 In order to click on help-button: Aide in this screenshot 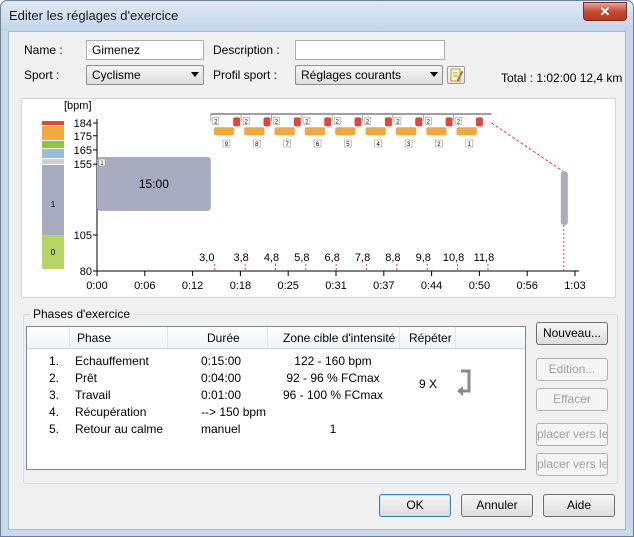, I will do `click(579, 505)`.